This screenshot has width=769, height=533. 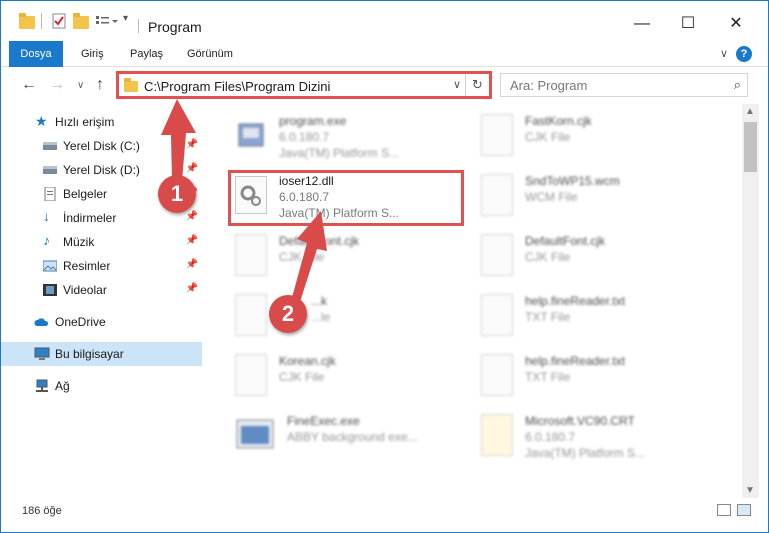 What do you see at coordinates (62, 386) in the screenshot?
I see `sidebar-item-label: Ağ` at bounding box center [62, 386].